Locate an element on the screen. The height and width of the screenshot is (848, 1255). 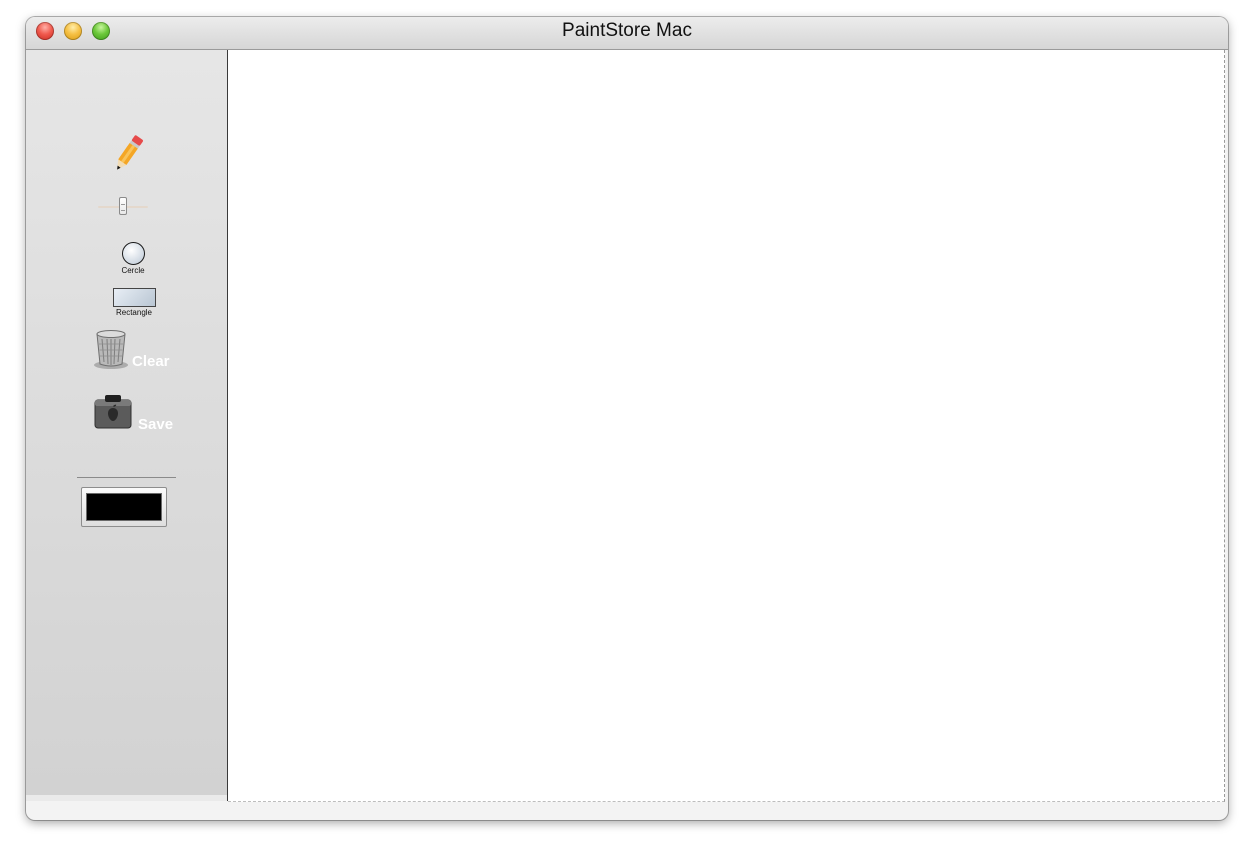
sidebar-divider is located at coordinates (126, 477).